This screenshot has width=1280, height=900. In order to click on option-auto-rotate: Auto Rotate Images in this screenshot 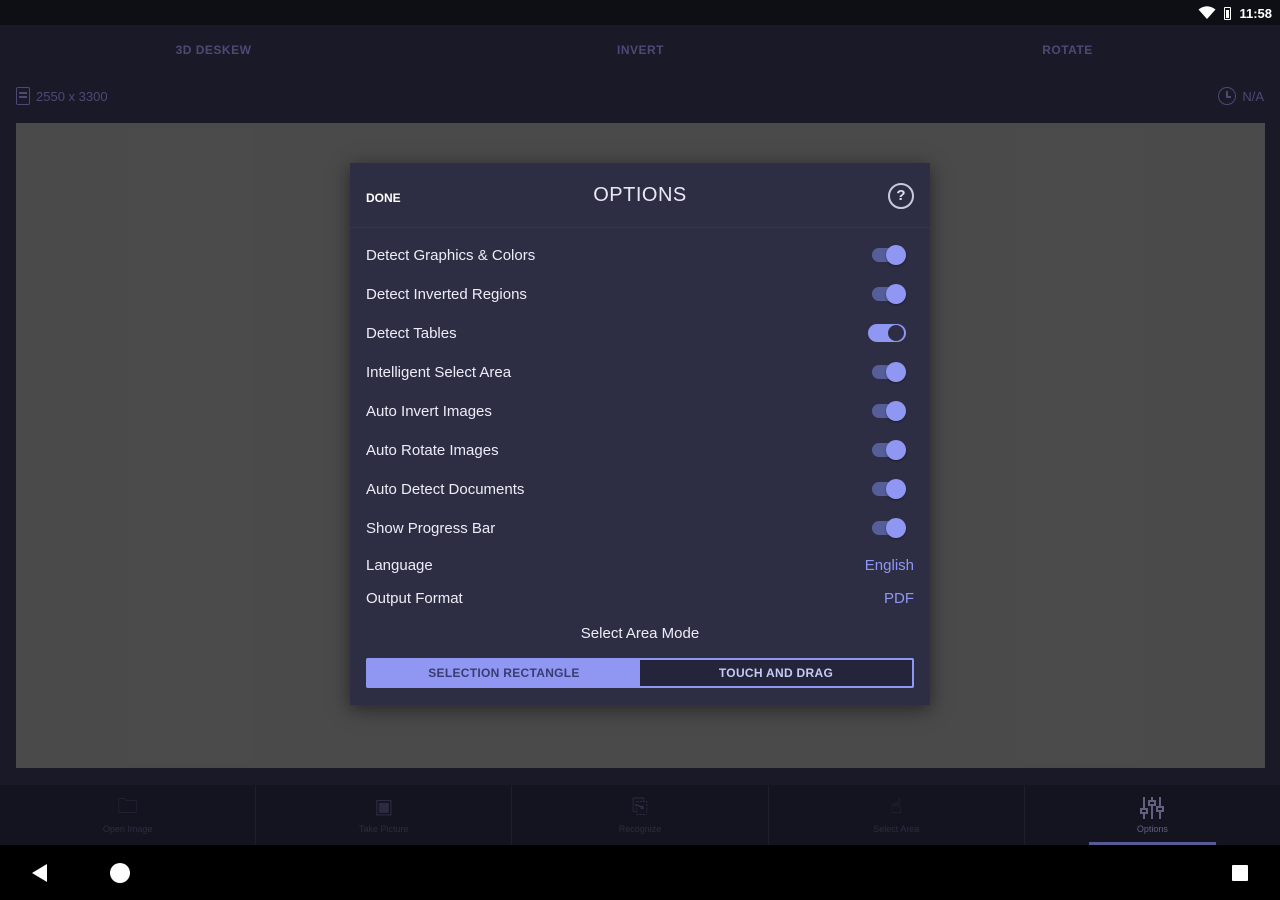, I will do `click(640, 451)`.